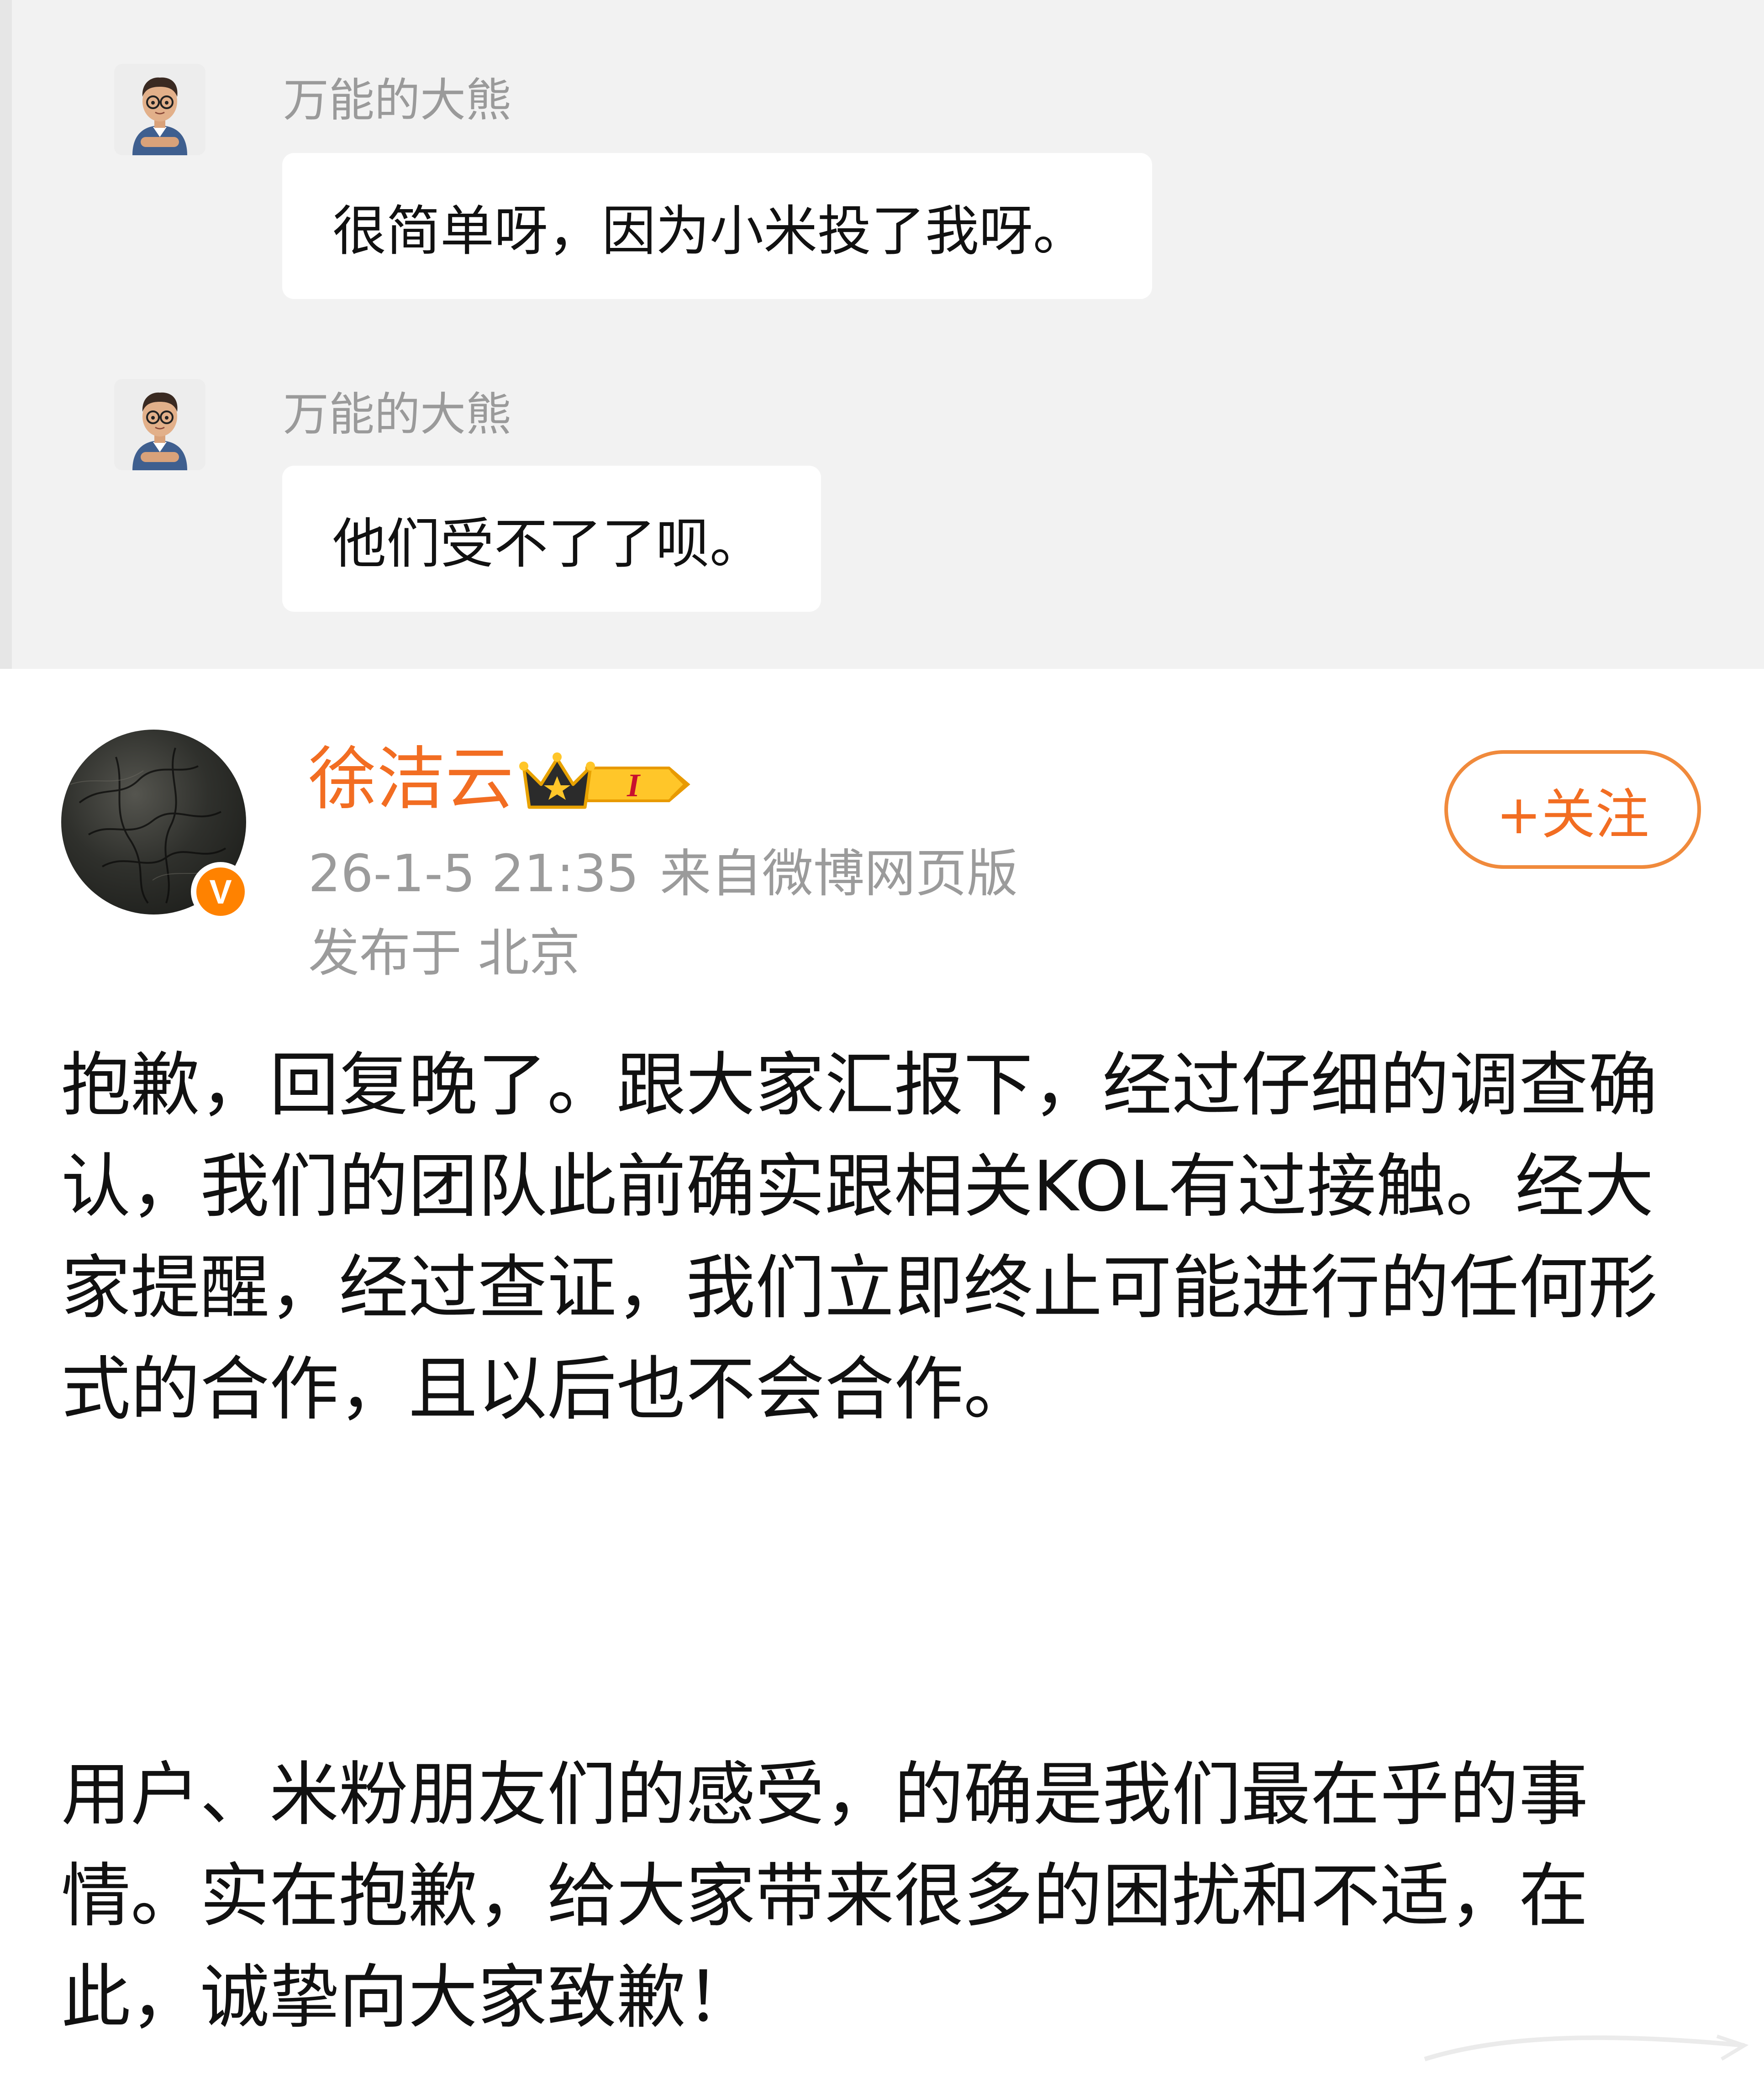 The image size is (1764, 2092). I want to click on author-name: 徐洁云, so click(411, 780).